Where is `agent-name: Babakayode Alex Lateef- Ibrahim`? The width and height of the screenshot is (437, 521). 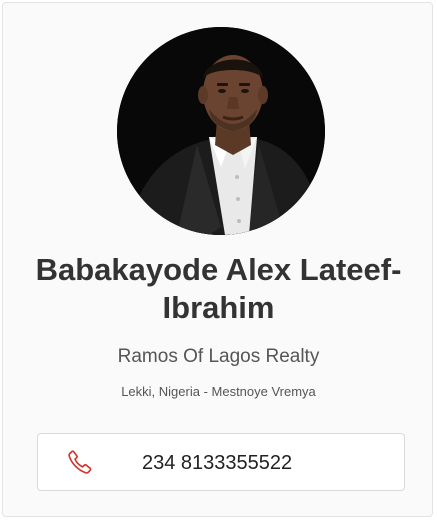 agent-name: Babakayode Alex Lateef- Ibrahim is located at coordinates (218, 289).